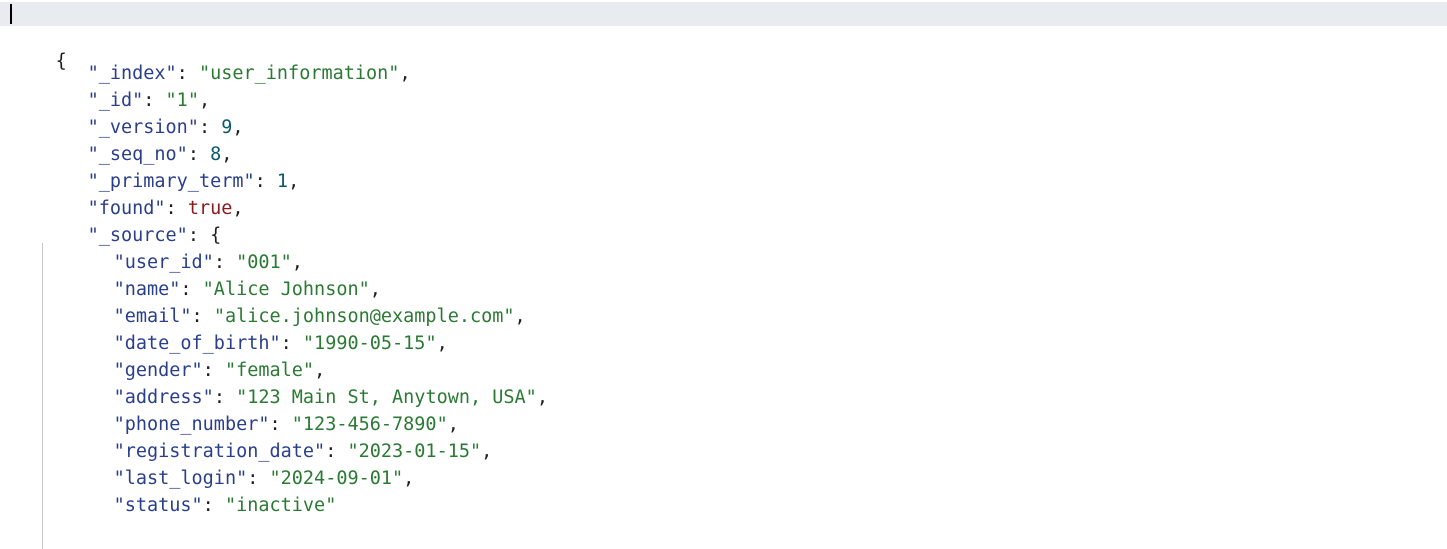 Image resolution: width=1447 pixels, height=549 pixels. Describe the element at coordinates (219, 370) in the screenshot. I see `json-line-gender: "gender": "female",` at that location.